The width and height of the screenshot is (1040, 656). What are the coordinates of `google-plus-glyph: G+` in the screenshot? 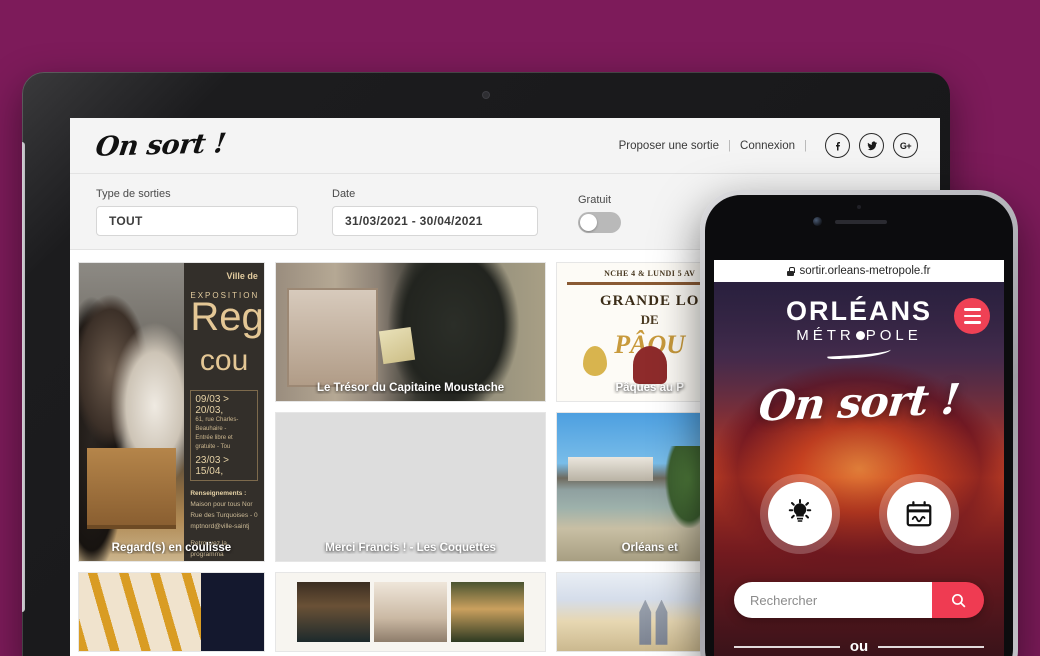 It's located at (905, 145).